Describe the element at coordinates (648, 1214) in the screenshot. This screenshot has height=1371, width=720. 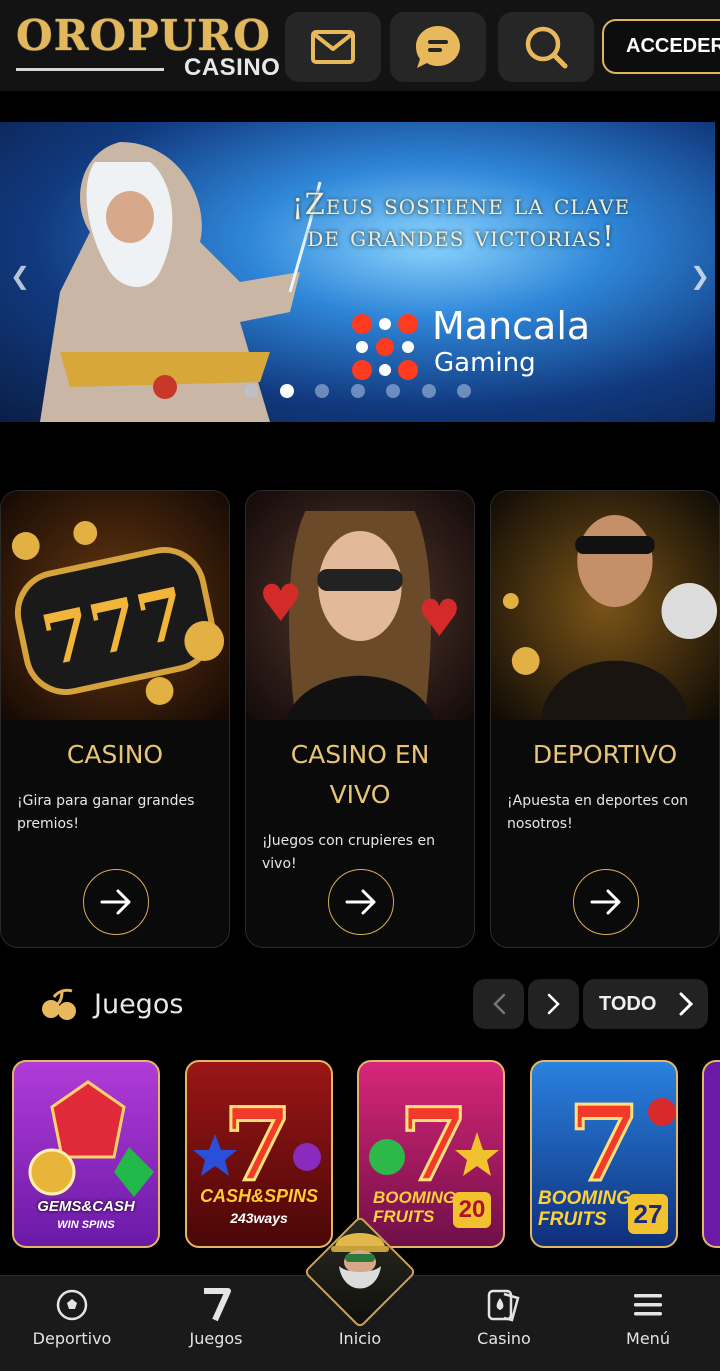
I see `game-badge: 27` at that location.